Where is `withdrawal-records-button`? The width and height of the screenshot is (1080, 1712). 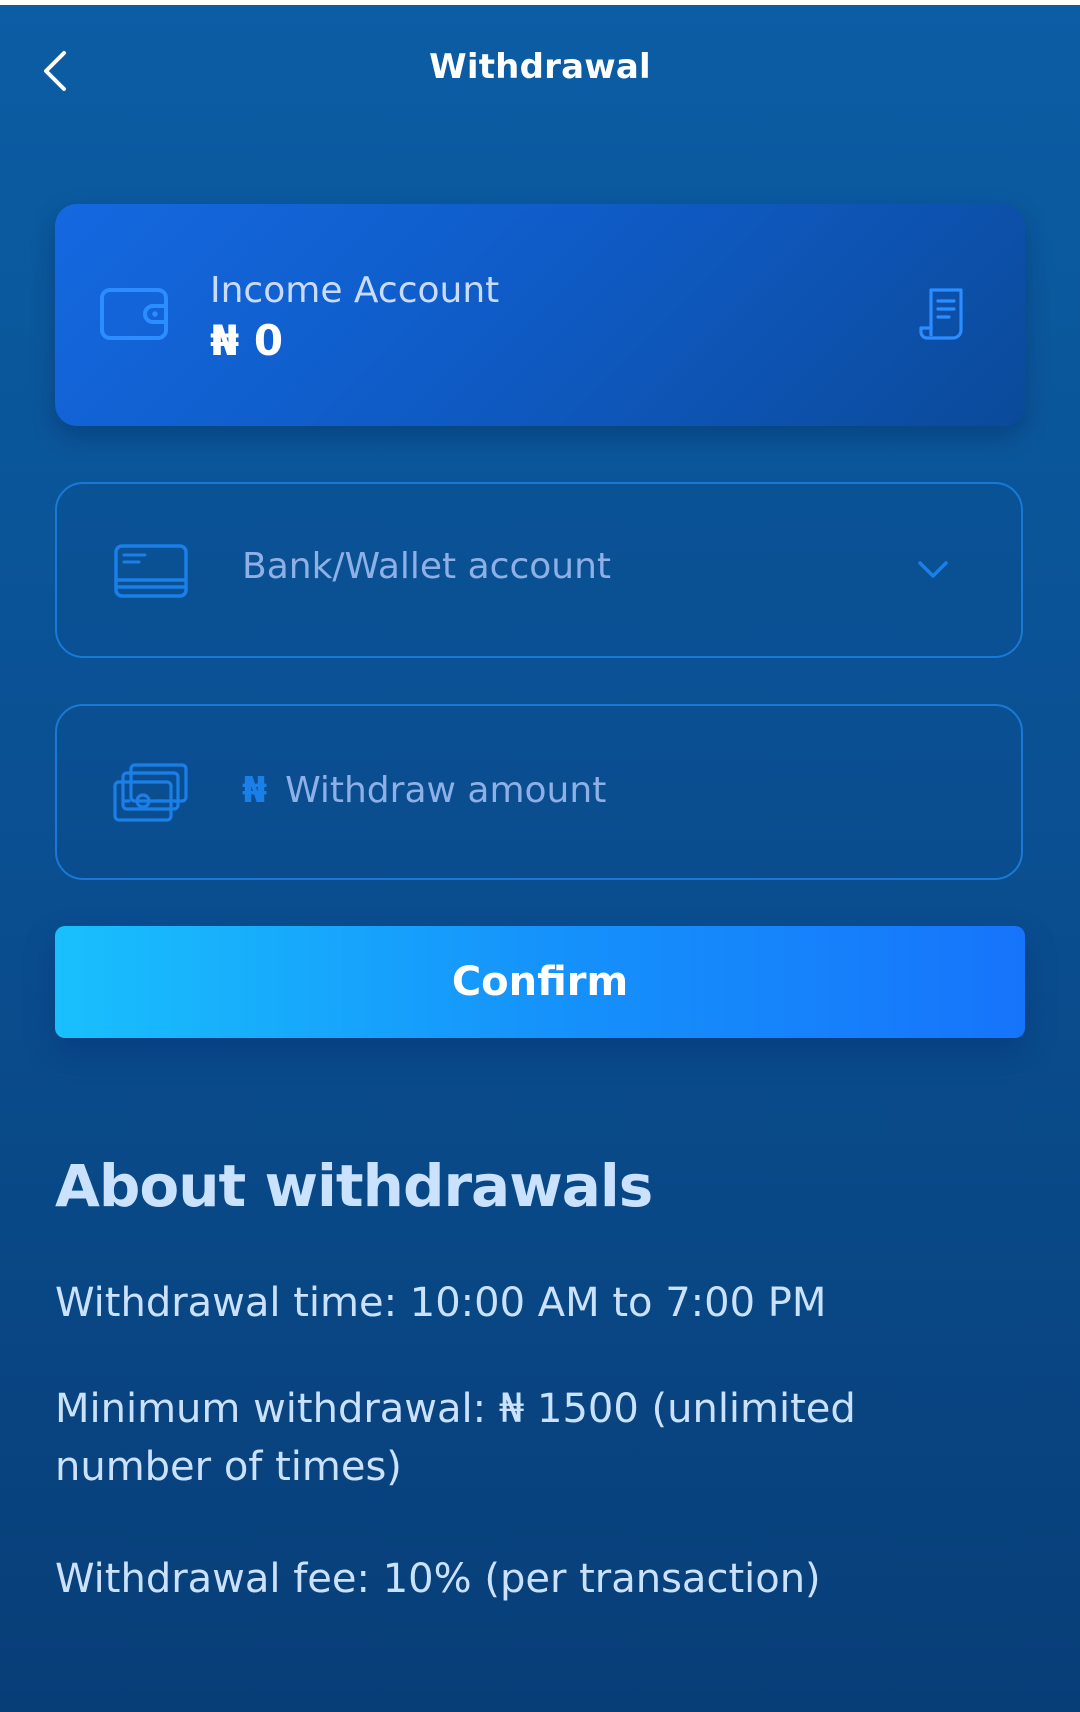 withdrawal-records-button is located at coordinates (943, 314).